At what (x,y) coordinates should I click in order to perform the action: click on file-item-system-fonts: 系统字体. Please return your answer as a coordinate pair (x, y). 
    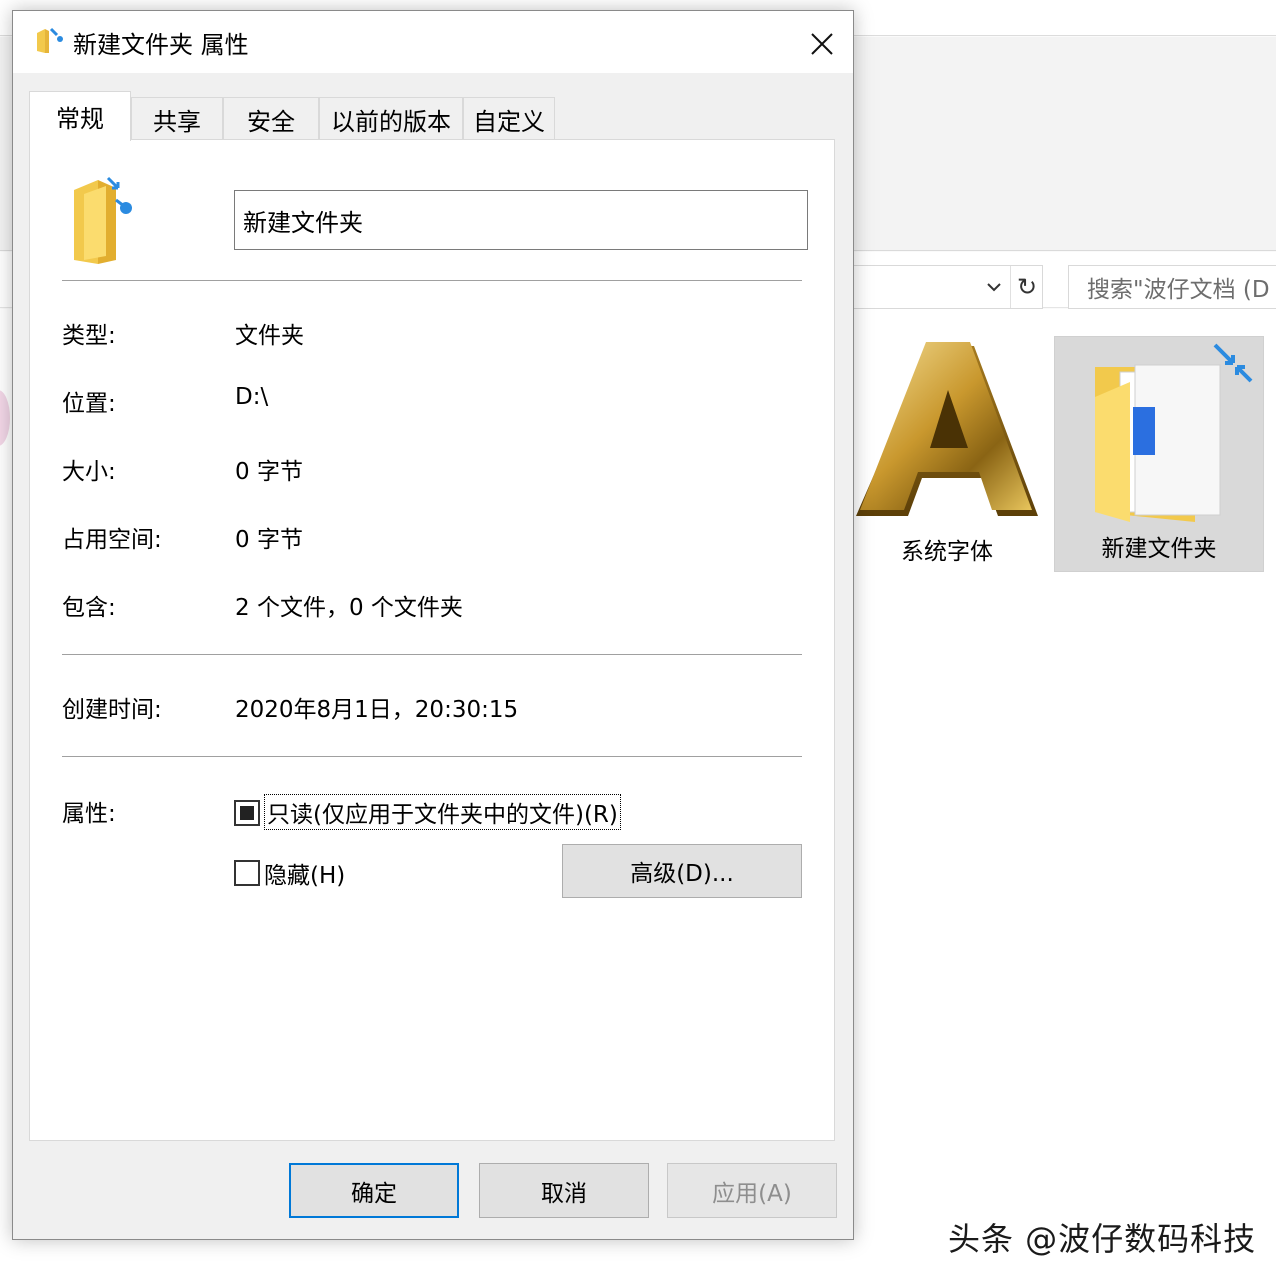
    Looking at the image, I should click on (947, 456).